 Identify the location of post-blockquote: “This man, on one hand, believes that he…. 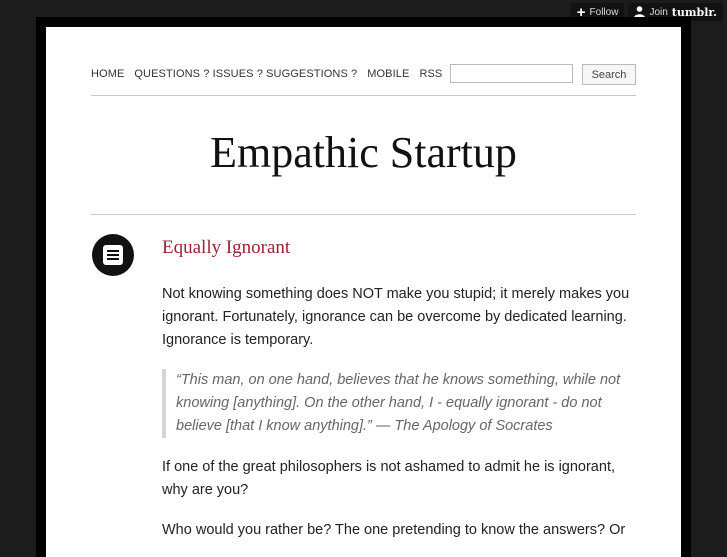
(404, 403).